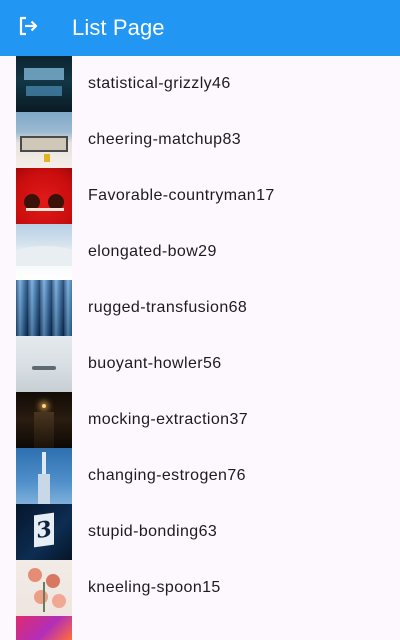 Image resolution: width=400 pixels, height=640 pixels. I want to click on list-item: Favorable-countryman17, so click(200, 196).